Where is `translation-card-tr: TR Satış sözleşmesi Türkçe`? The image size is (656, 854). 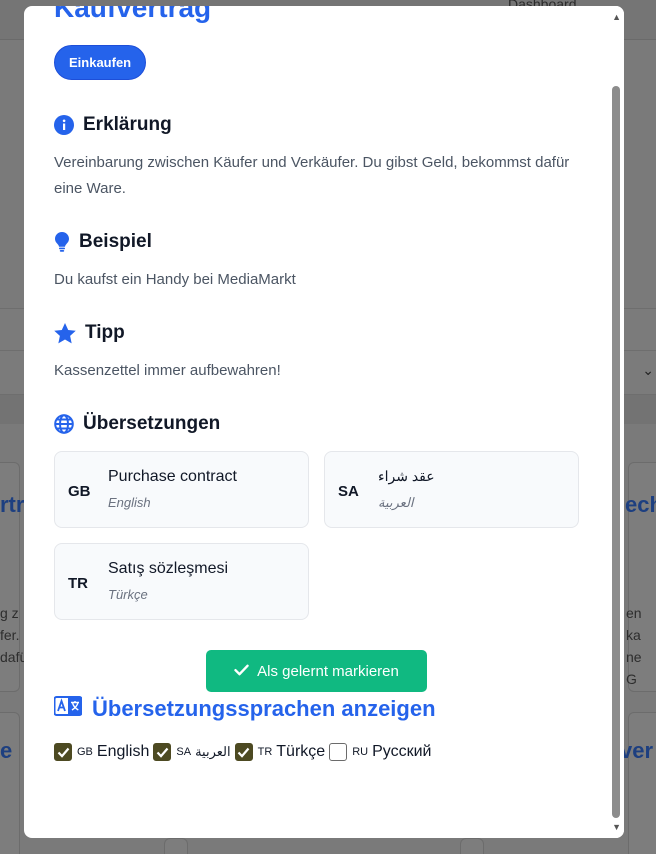
translation-card-tr: TR Satış sözleşmesi Türkçe is located at coordinates (181, 581).